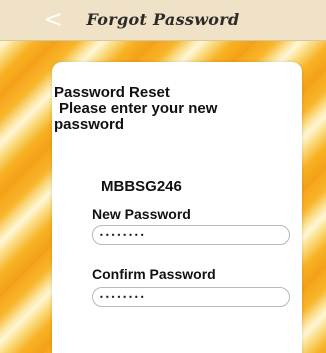  What do you see at coordinates (89, 124) in the screenshot?
I see `reset-instruction-line: password` at bounding box center [89, 124].